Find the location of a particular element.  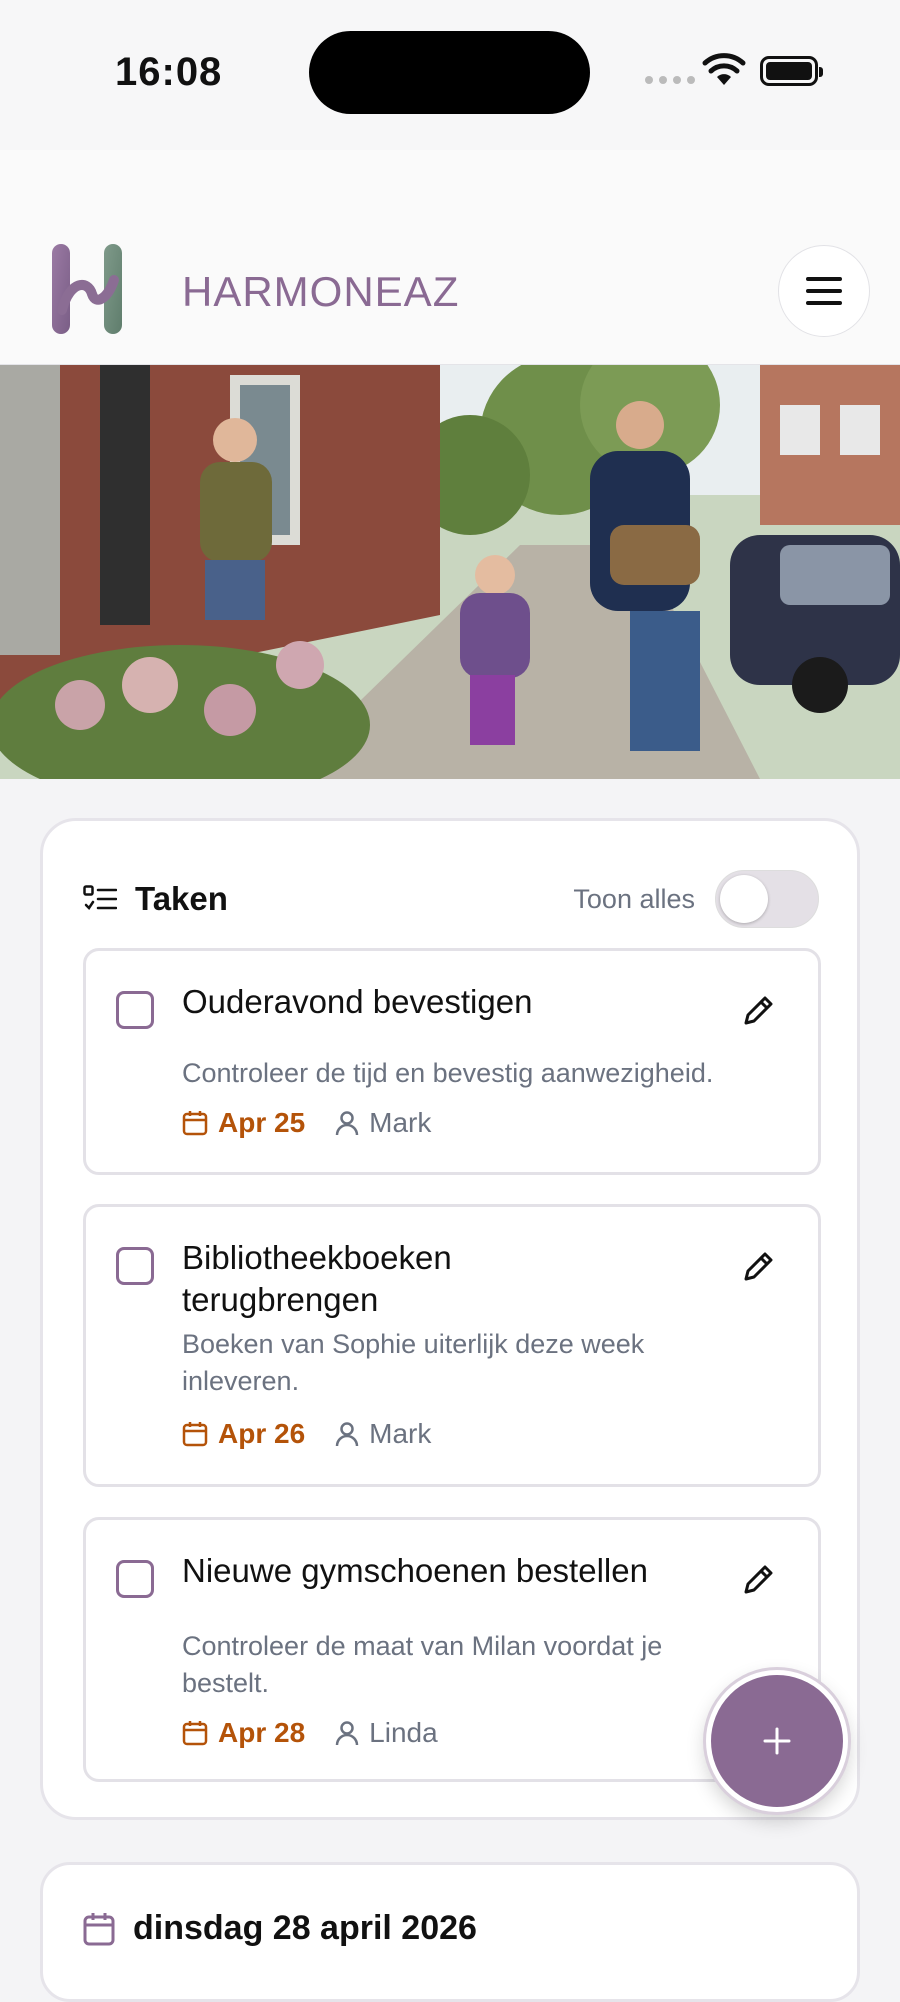

show-all-toggle is located at coordinates (767, 899).